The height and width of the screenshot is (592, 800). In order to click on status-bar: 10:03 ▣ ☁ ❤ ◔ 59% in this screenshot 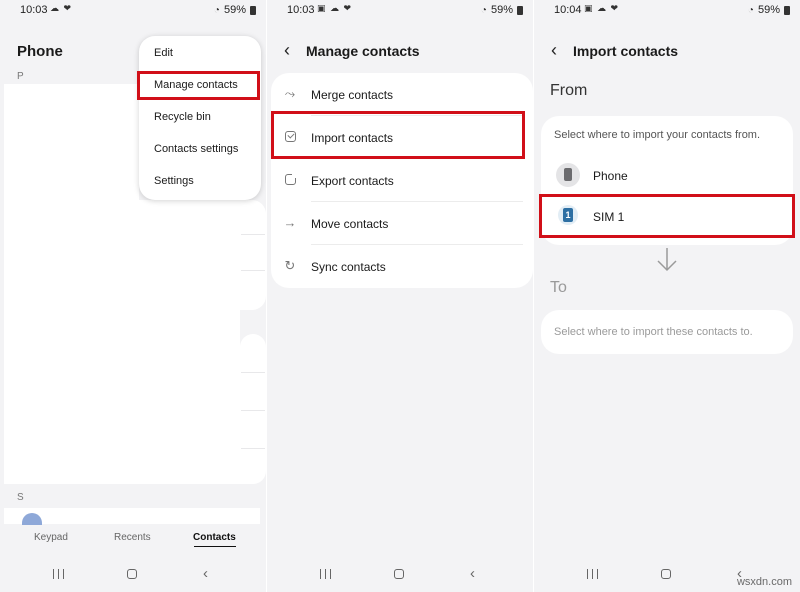, I will do `click(400, 10)`.